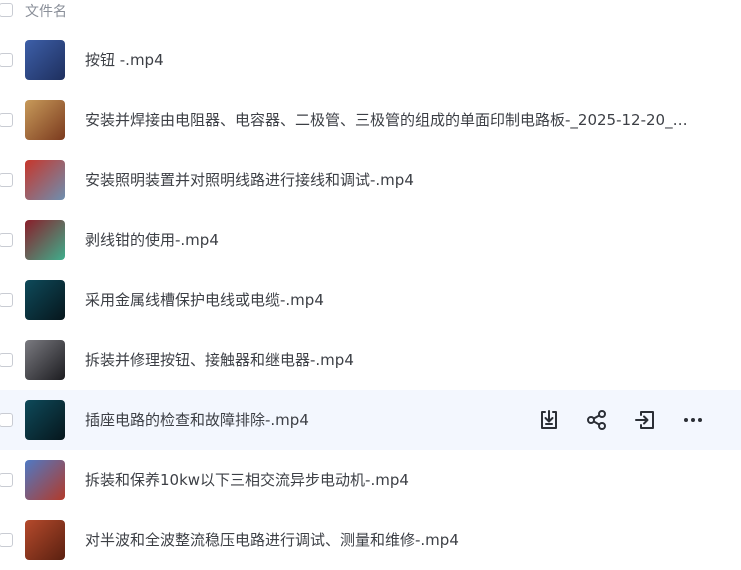  Describe the element at coordinates (621, 420) in the screenshot. I see `row-actions` at that location.